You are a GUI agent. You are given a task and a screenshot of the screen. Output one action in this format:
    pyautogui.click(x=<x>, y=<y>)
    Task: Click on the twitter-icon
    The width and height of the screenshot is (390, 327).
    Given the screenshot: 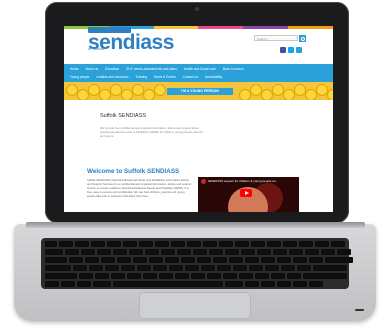 What is the action you would take?
    pyautogui.click(x=291, y=50)
    